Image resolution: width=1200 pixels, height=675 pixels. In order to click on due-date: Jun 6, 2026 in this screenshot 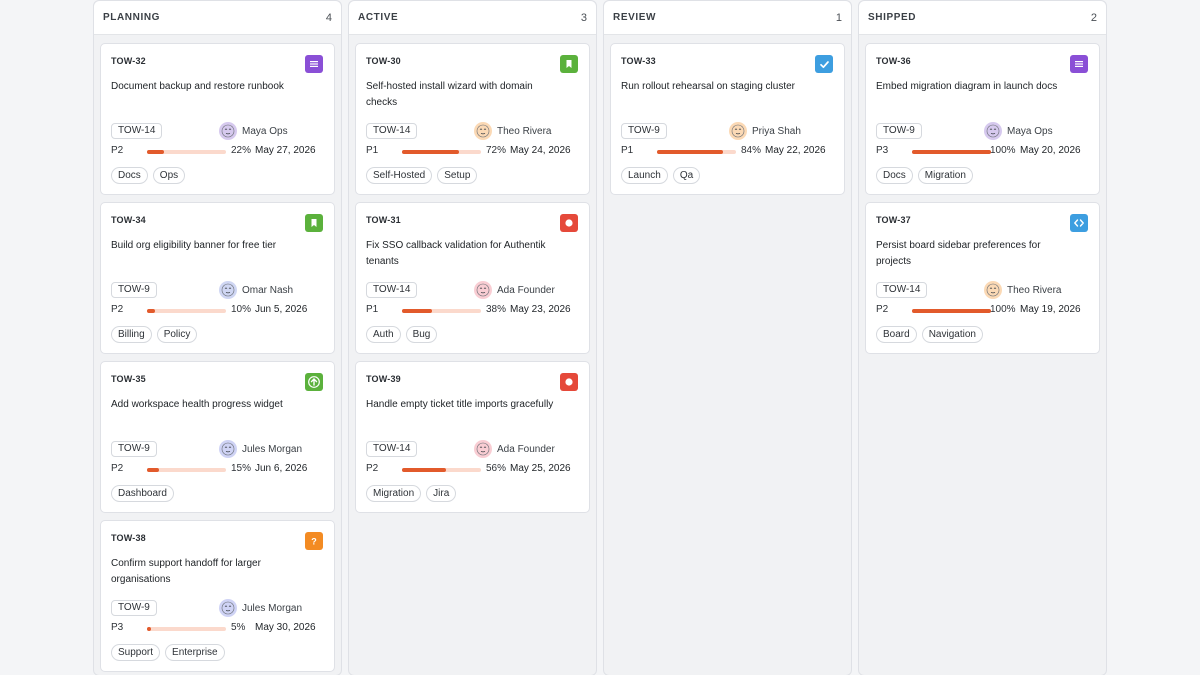, I will do `click(281, 468)`.